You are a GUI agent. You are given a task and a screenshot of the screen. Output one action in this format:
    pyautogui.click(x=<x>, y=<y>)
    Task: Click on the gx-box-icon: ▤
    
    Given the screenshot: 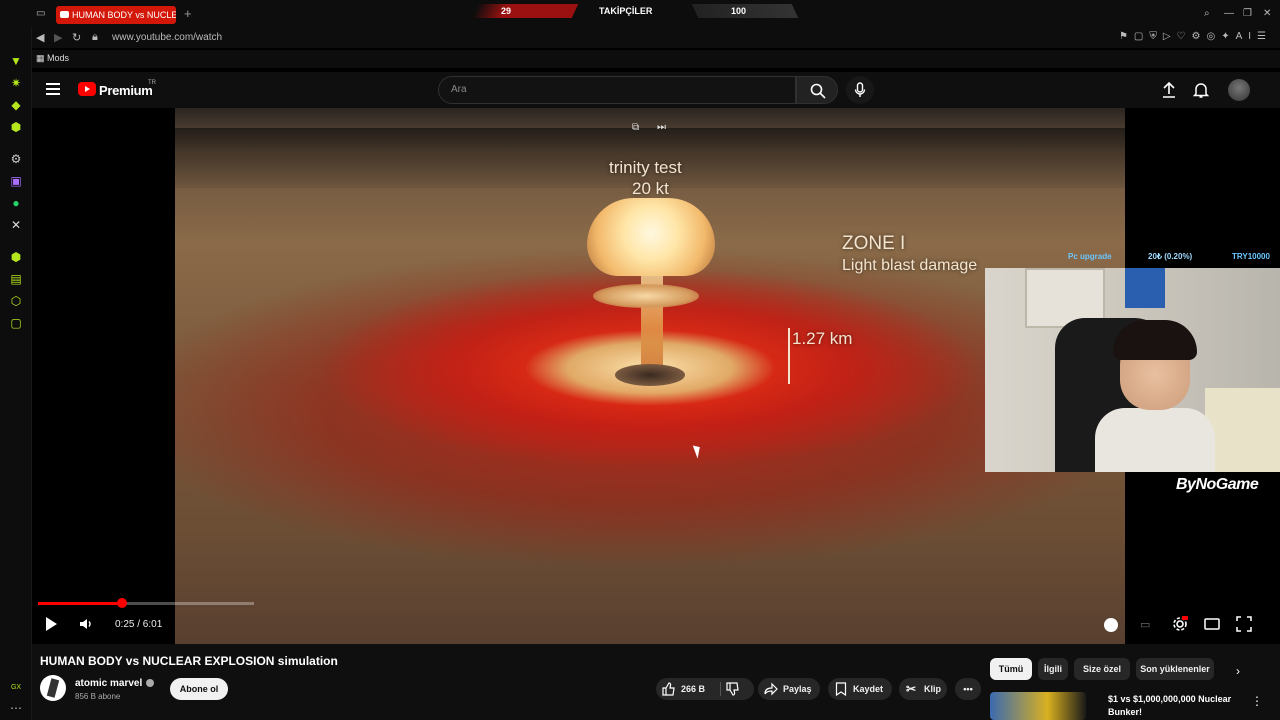 What is the action you would take?
    pyautogui.click(x=16, y=279)
    